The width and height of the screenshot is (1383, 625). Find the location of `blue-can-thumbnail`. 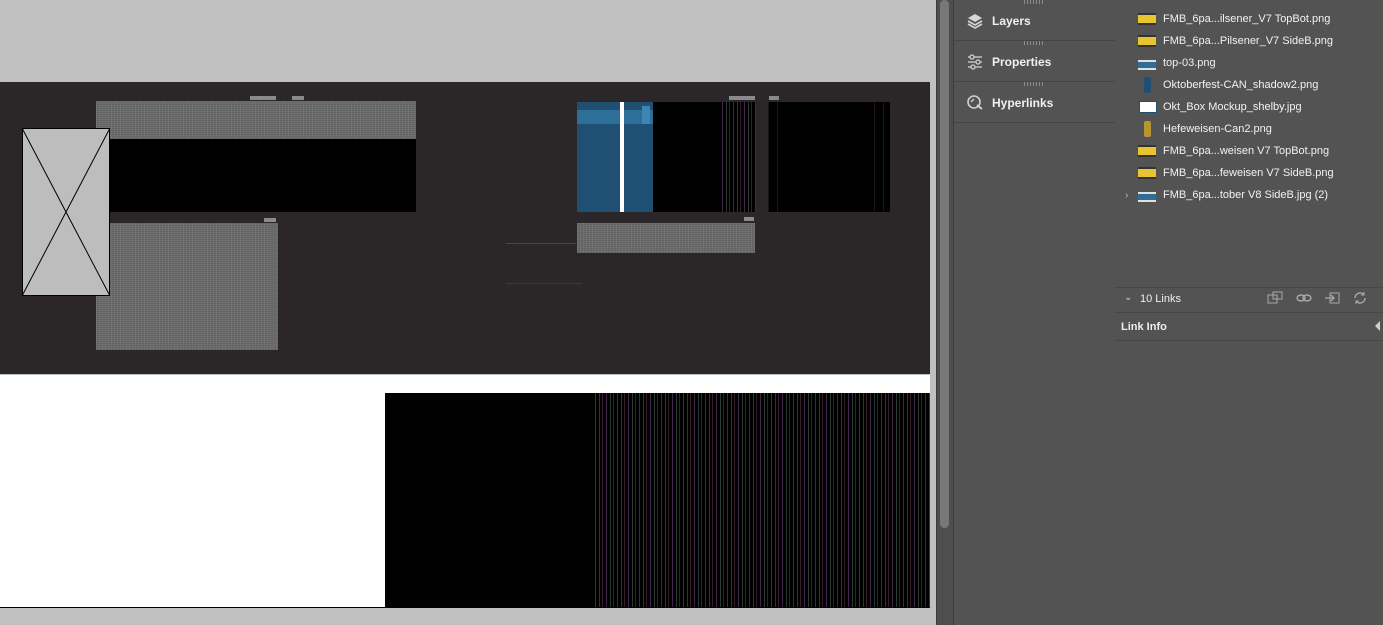

blue-can-thumbnail is located at coordinates (1147, 85).